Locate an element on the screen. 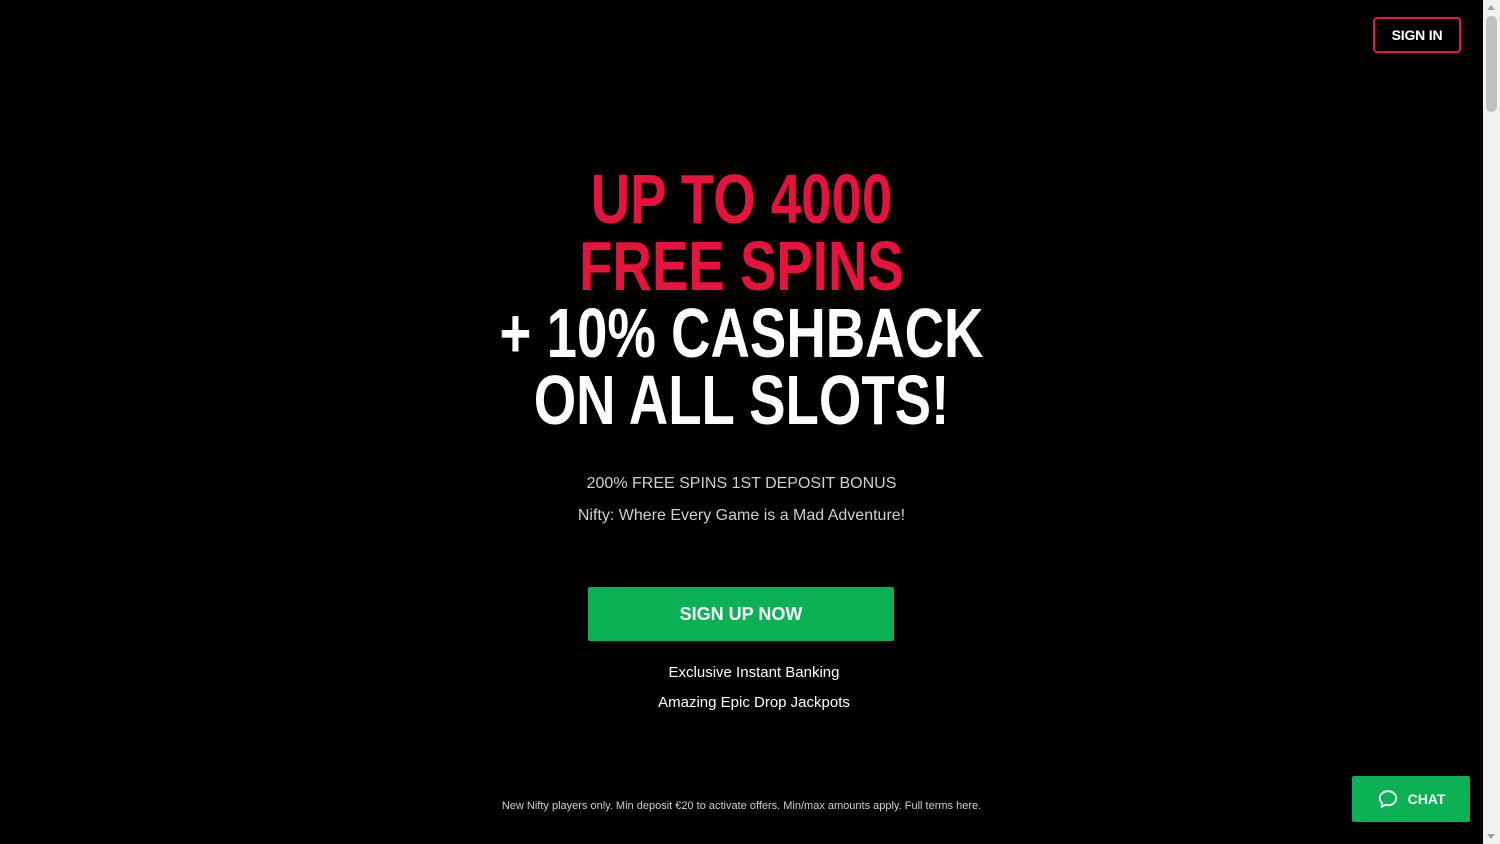 This screenshot has width=1500, height=844. feature-instant-banking: Exclusive Instant Banking is located at coordinates (754, 672).